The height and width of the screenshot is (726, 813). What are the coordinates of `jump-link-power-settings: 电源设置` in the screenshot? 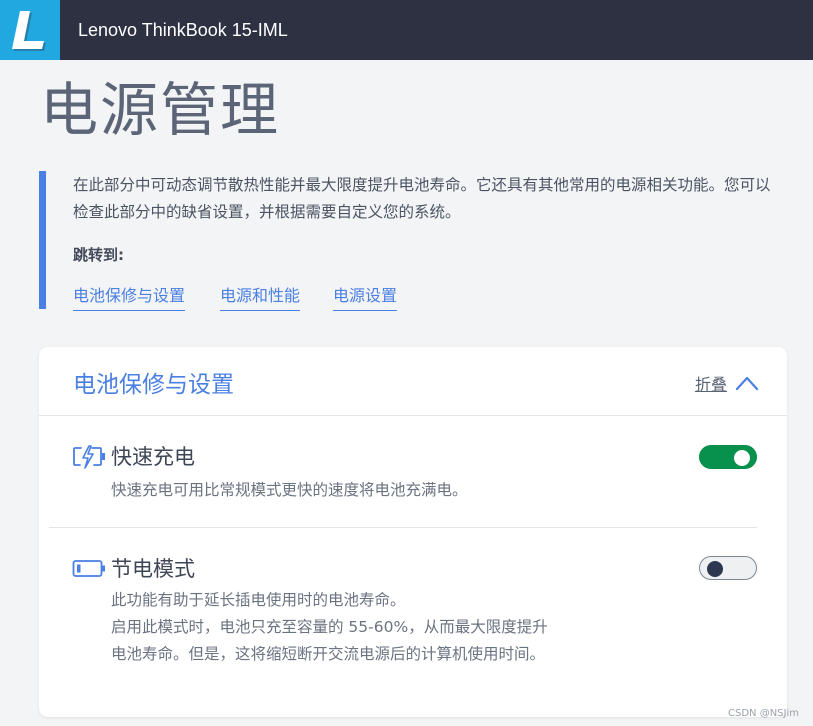 It's located at (365, 296).